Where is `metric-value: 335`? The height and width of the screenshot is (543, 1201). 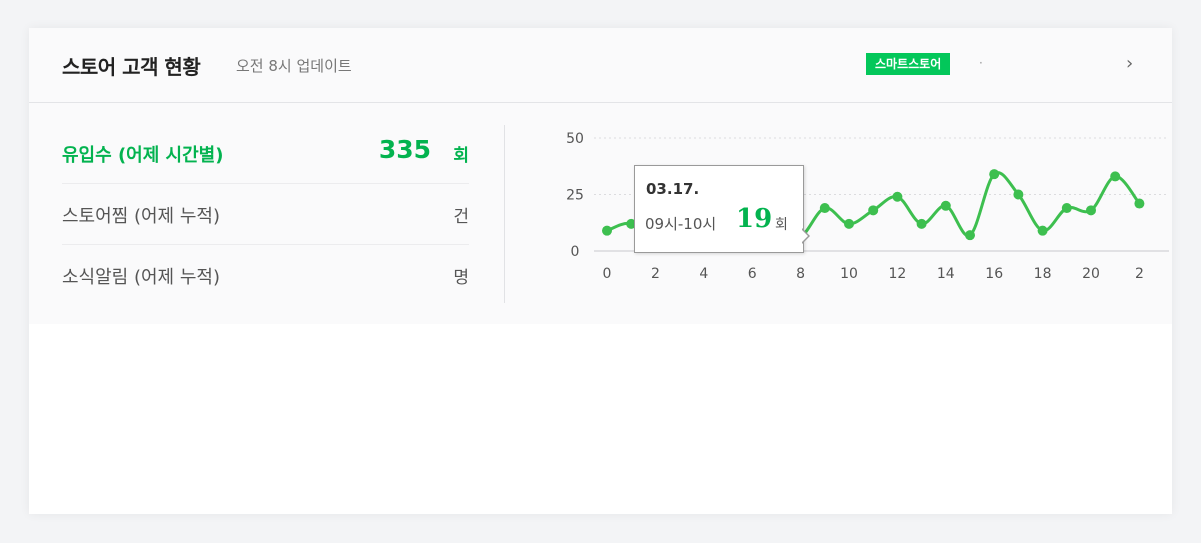
metric-value: 335 is located at coordinates (404, 149).